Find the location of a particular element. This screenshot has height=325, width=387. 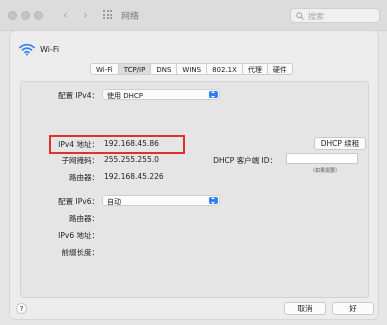

settings-tabs: Wi-Fi TCP/IP DNS WINS 802.1X 代理 硬件 is located at coordinates (191, 69).